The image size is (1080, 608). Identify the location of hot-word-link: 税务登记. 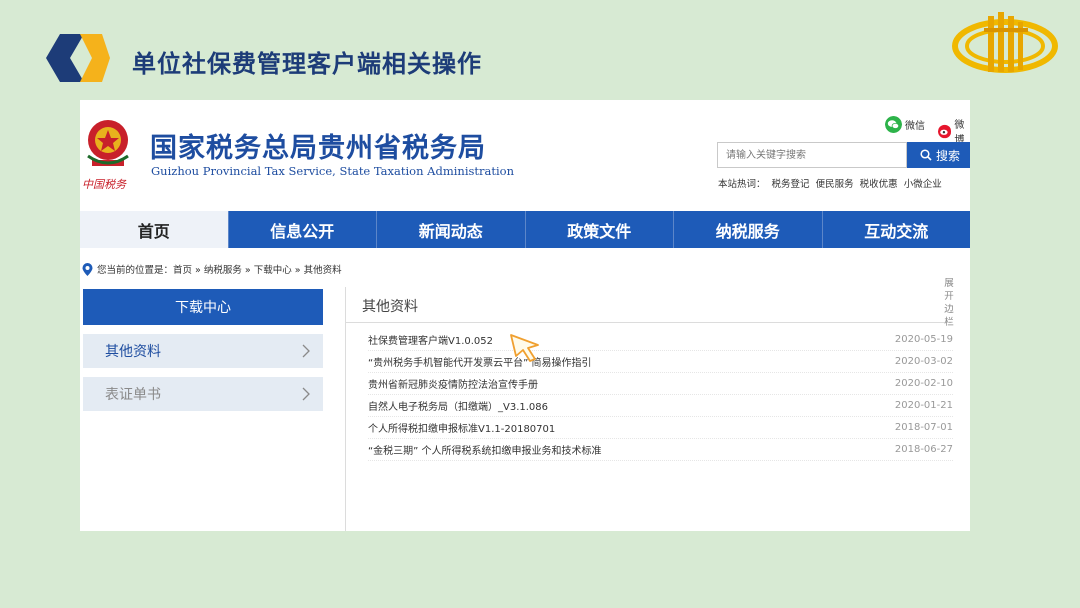
(791, 184).